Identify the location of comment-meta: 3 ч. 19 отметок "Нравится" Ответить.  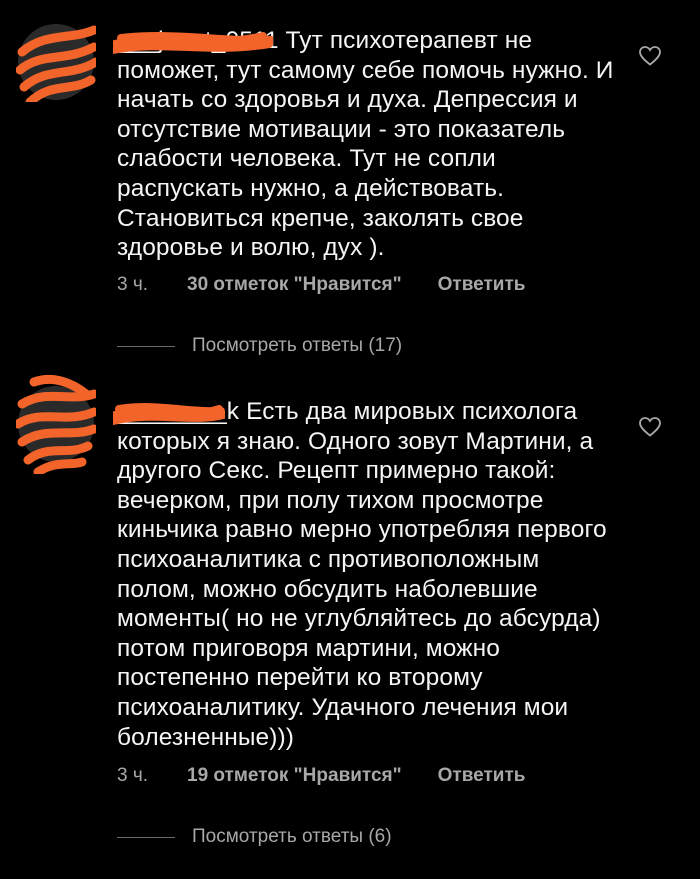
(321, 776).